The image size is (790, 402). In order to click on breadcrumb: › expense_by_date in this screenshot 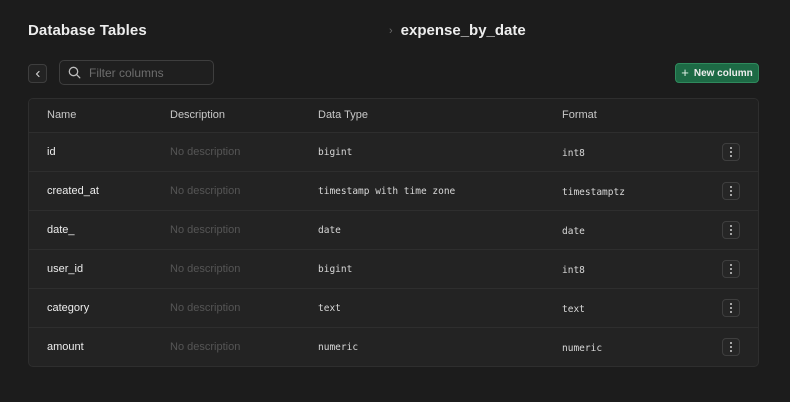, I will do `click(457, 30)`.